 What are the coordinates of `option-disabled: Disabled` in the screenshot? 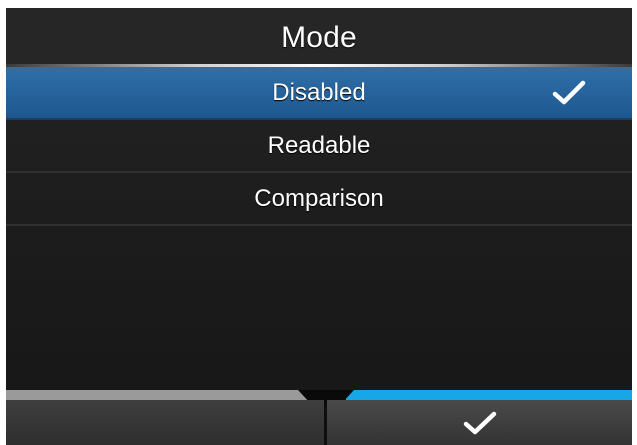 It's located at (319, 93).